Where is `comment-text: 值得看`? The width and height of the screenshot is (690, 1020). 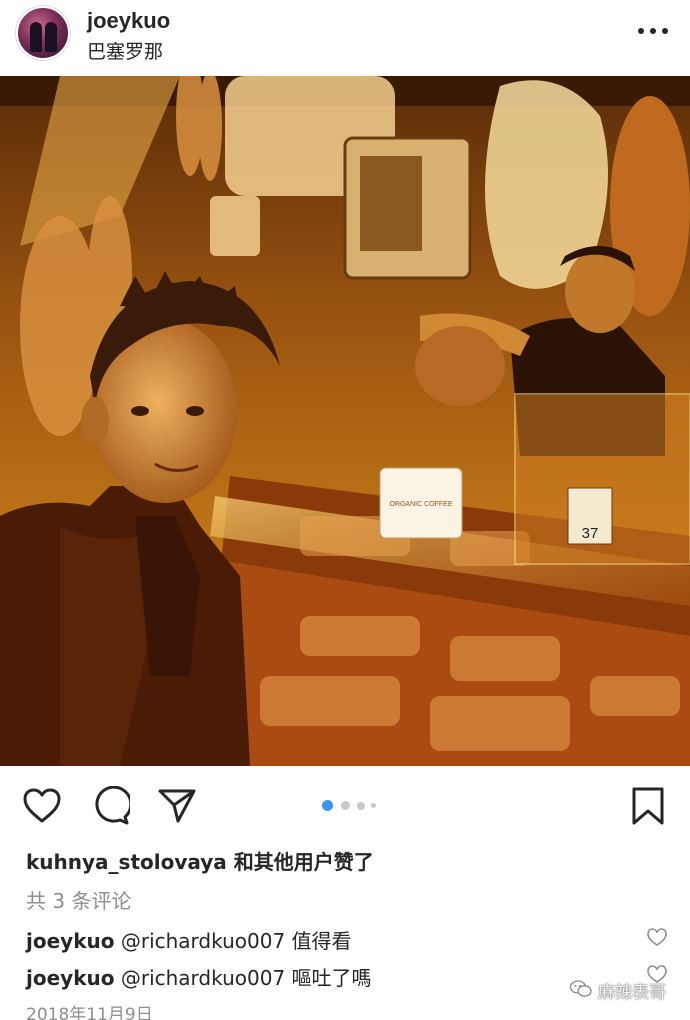 comment-text: 值得看 is located at coordinates (321, 941).